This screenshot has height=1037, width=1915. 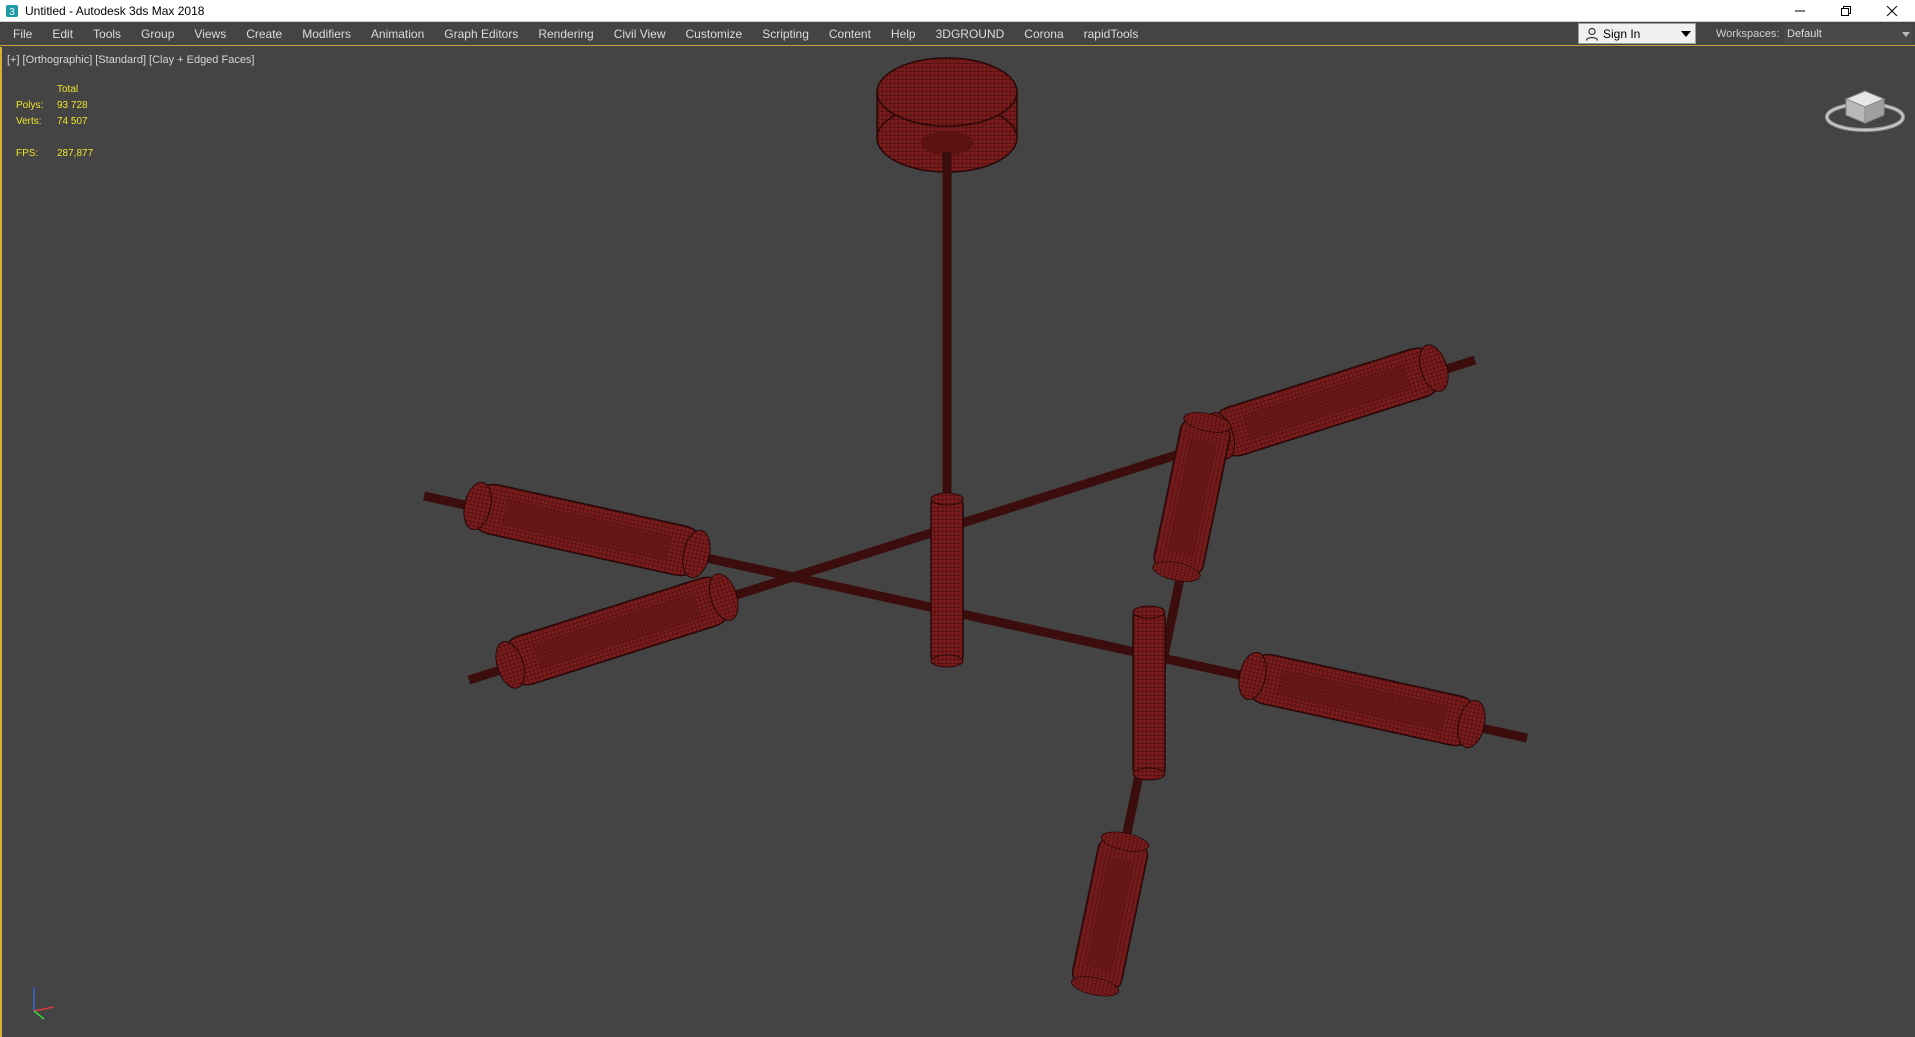 I want to click on lamp-tube-vertical-lower, so click(x=1110, y=914).